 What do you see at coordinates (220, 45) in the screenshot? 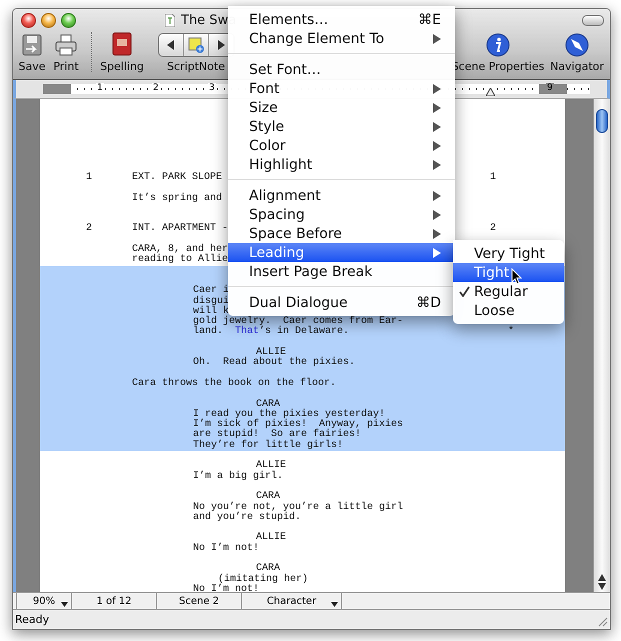
I see `next-icon` at bounding box center [220, 45].